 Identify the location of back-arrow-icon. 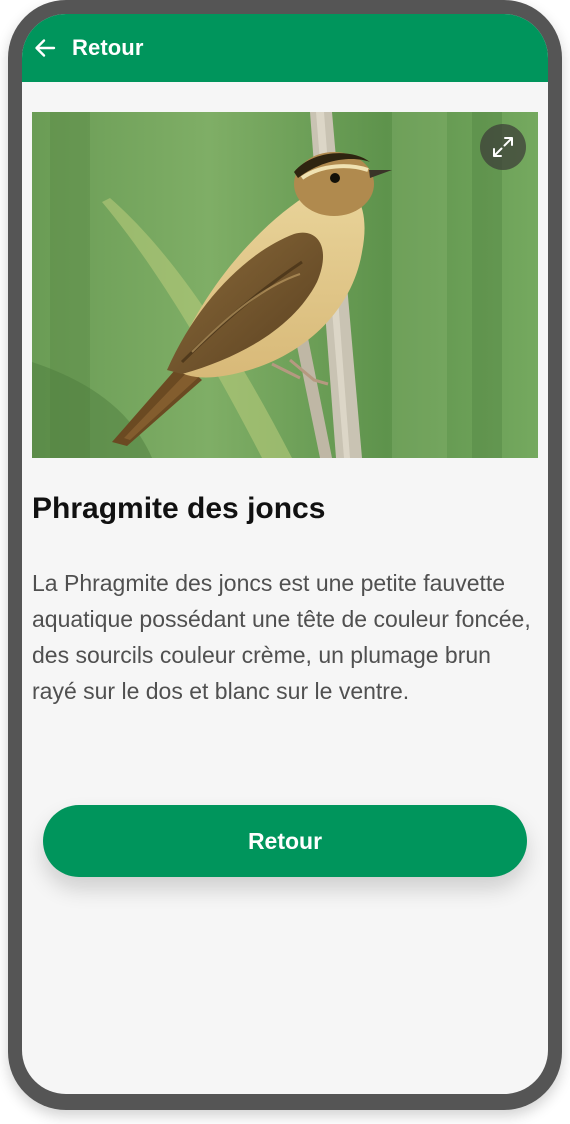
(45, 48).